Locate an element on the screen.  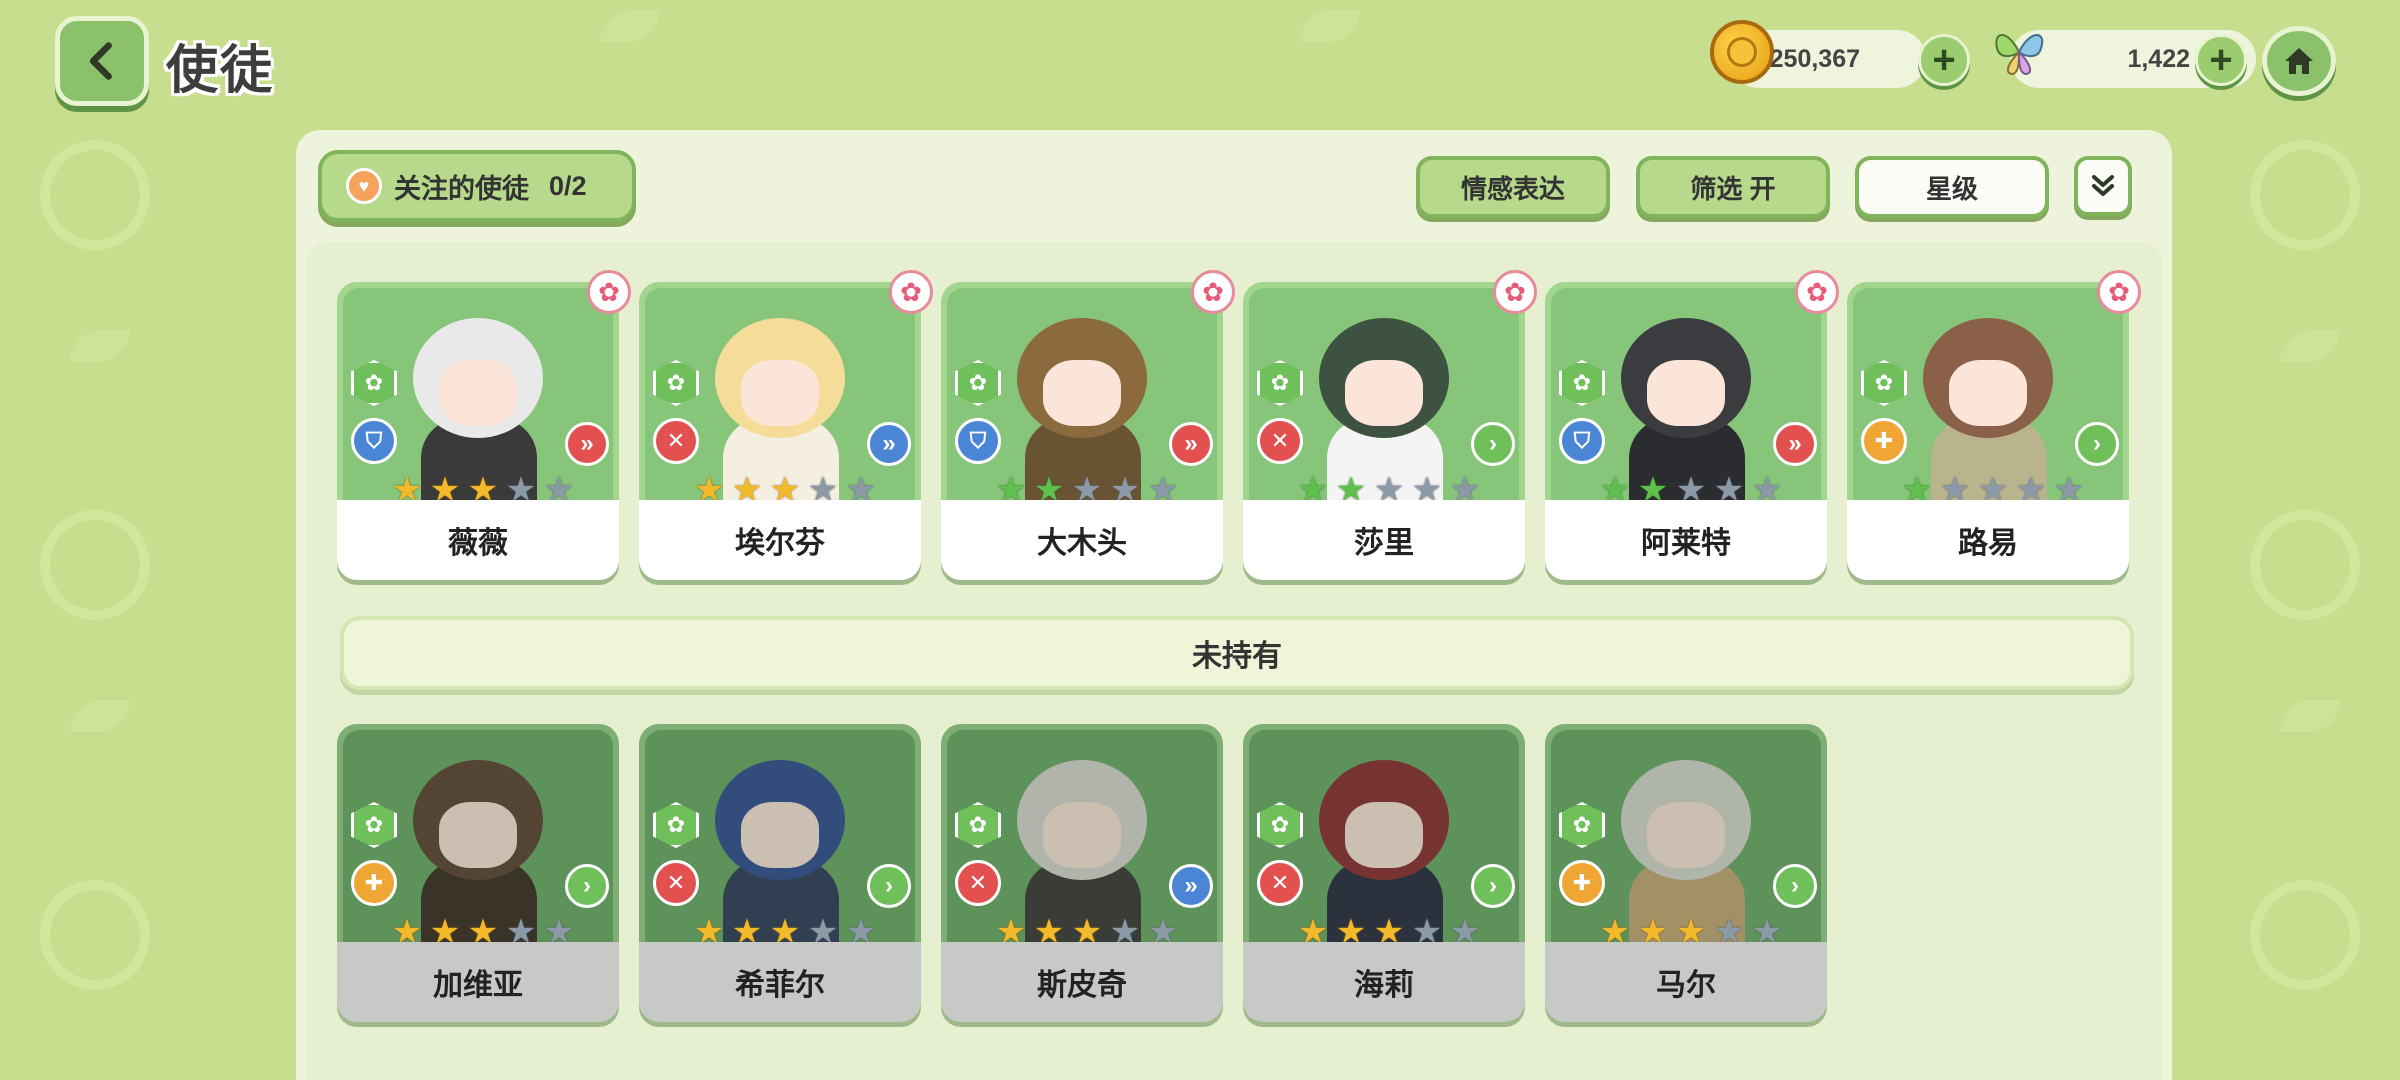
apostle-name: 马尔 is located at coordinates (1686, 982).